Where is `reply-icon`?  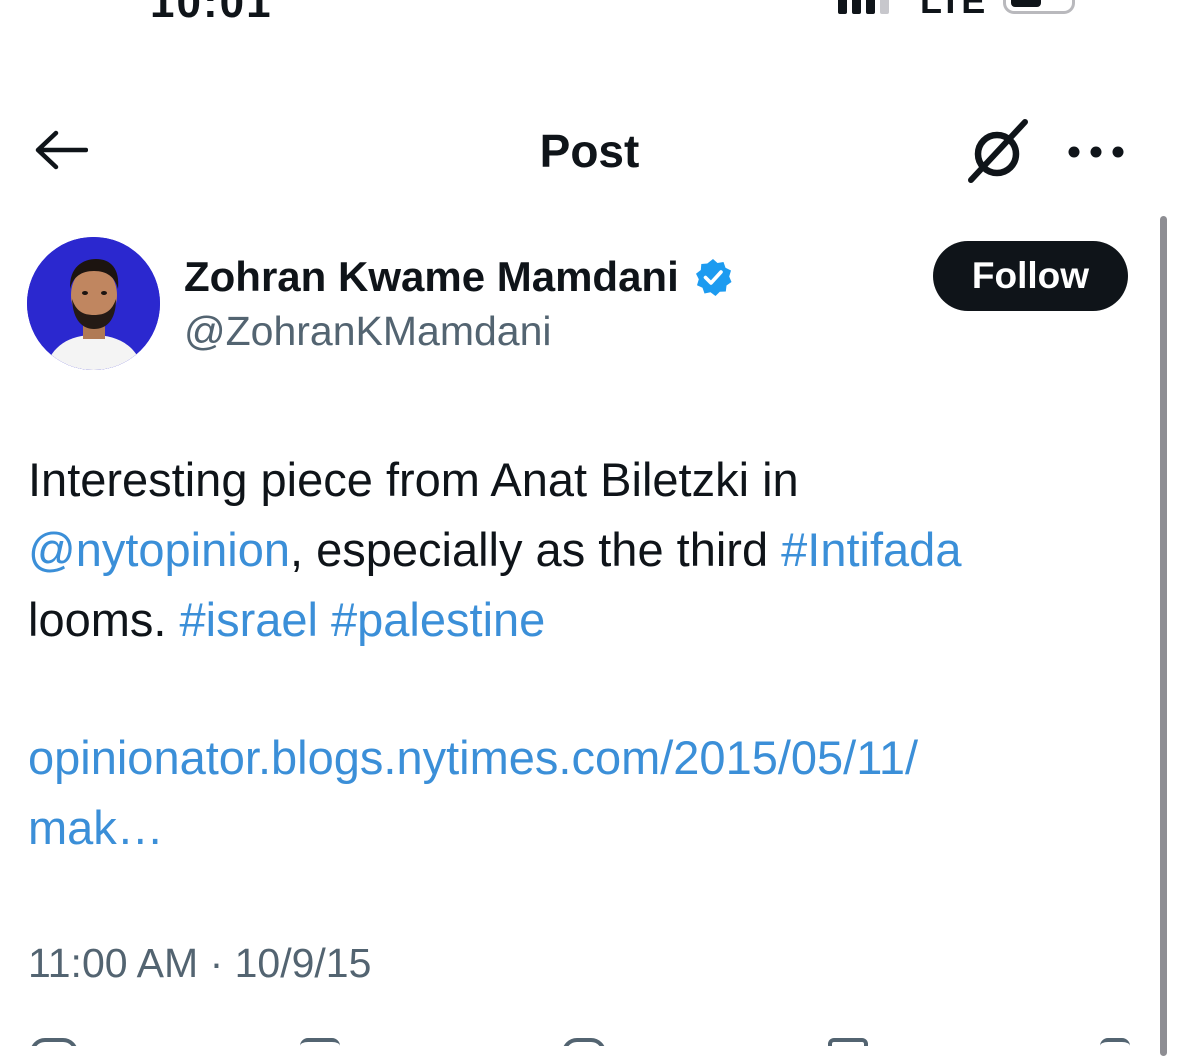 reply-icon is located at coordinates (54, 1042).